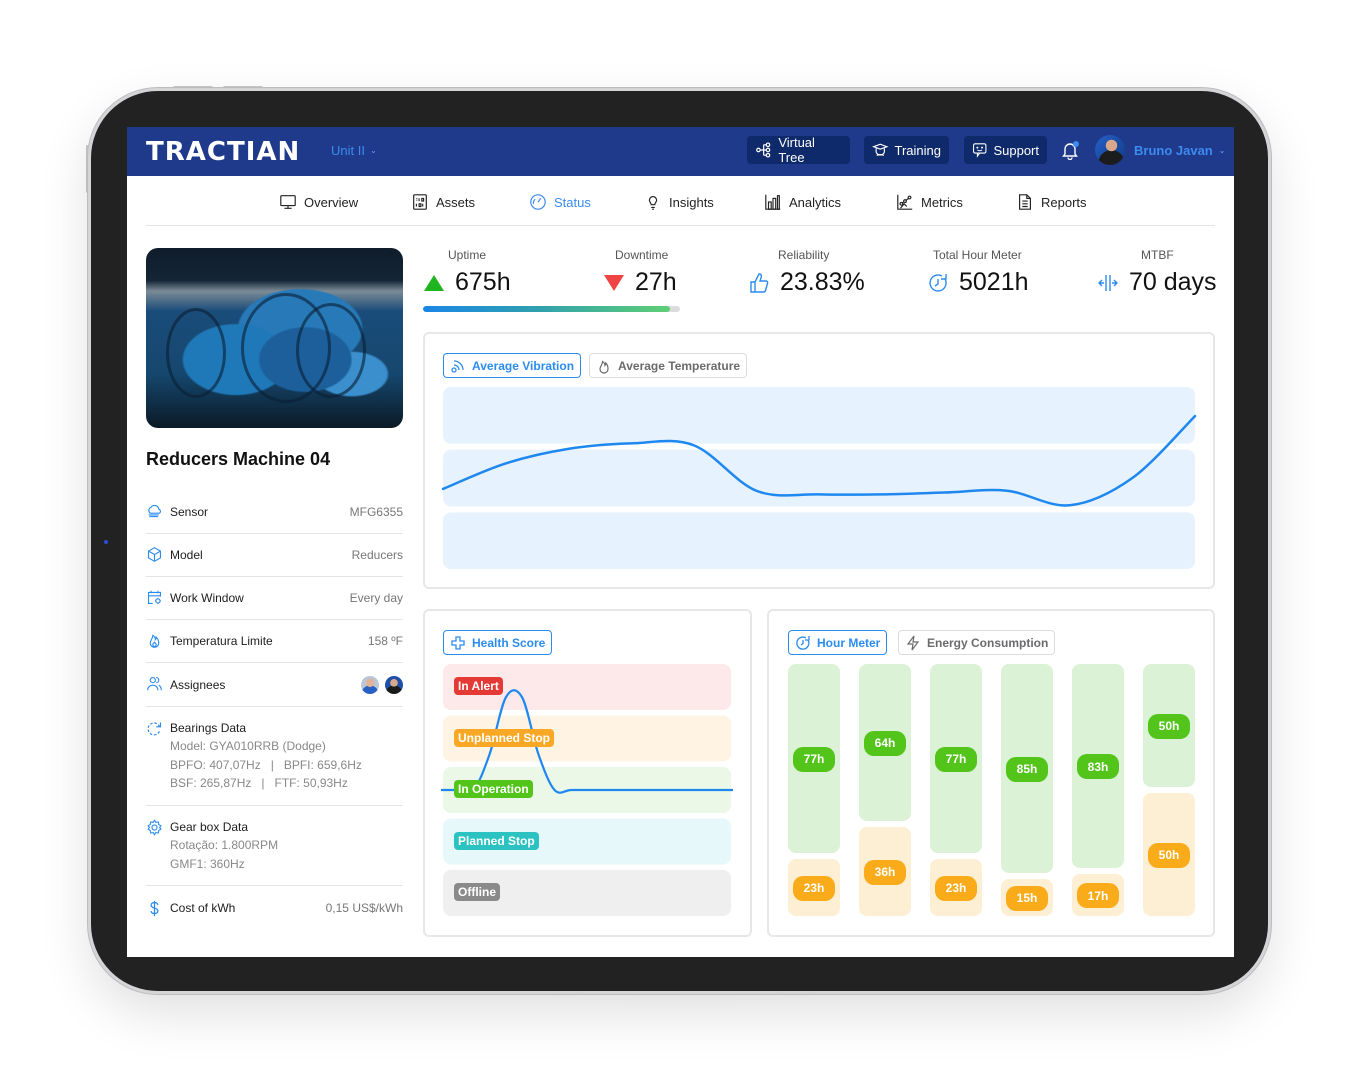 This screenshot has width=1362, height=1083. What do you see at coordinates (1098, 767) in the screenshot?
I see `bar-operating-label: 83h` at bounding box center [1098, 767].